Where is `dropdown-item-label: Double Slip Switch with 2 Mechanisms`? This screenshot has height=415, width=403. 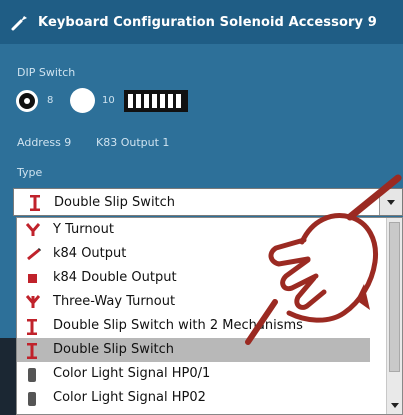
dropdown-item-label: Double Slip Switch with 2 Mechanisms is located at coordinates (178, 325).